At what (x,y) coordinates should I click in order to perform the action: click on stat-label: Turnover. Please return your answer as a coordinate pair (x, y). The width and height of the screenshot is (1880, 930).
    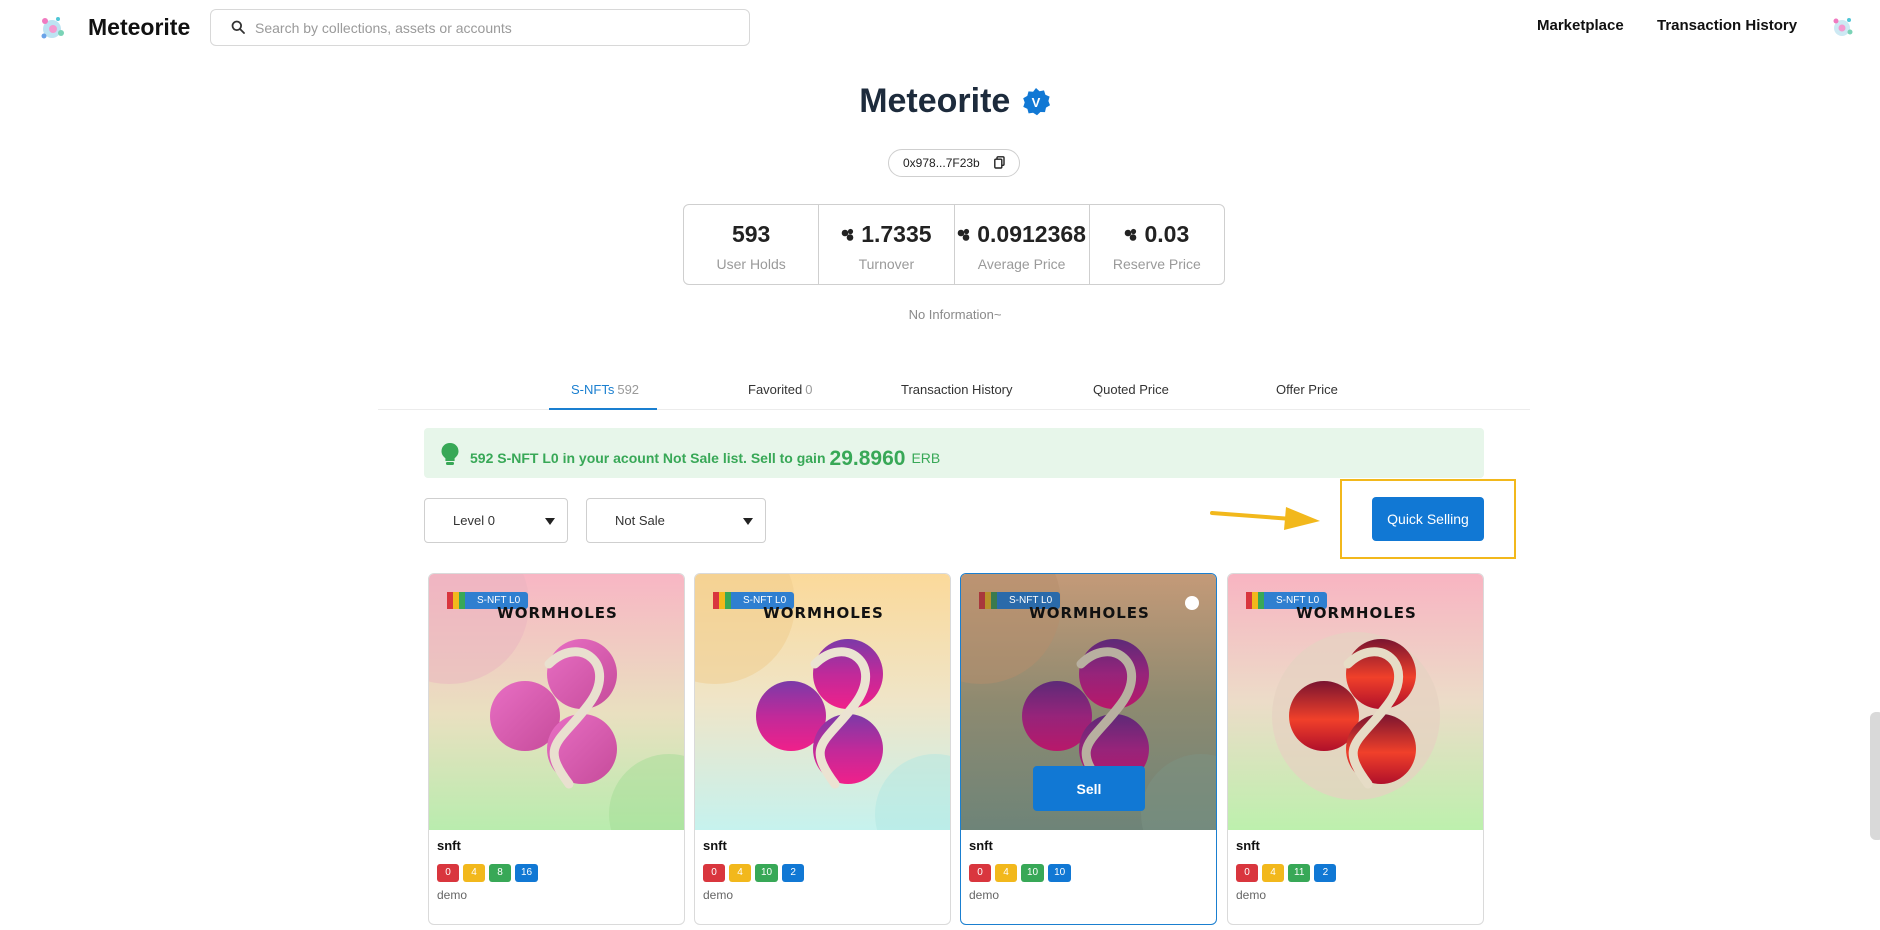
    Looking at the image, I should click on (886, 264).